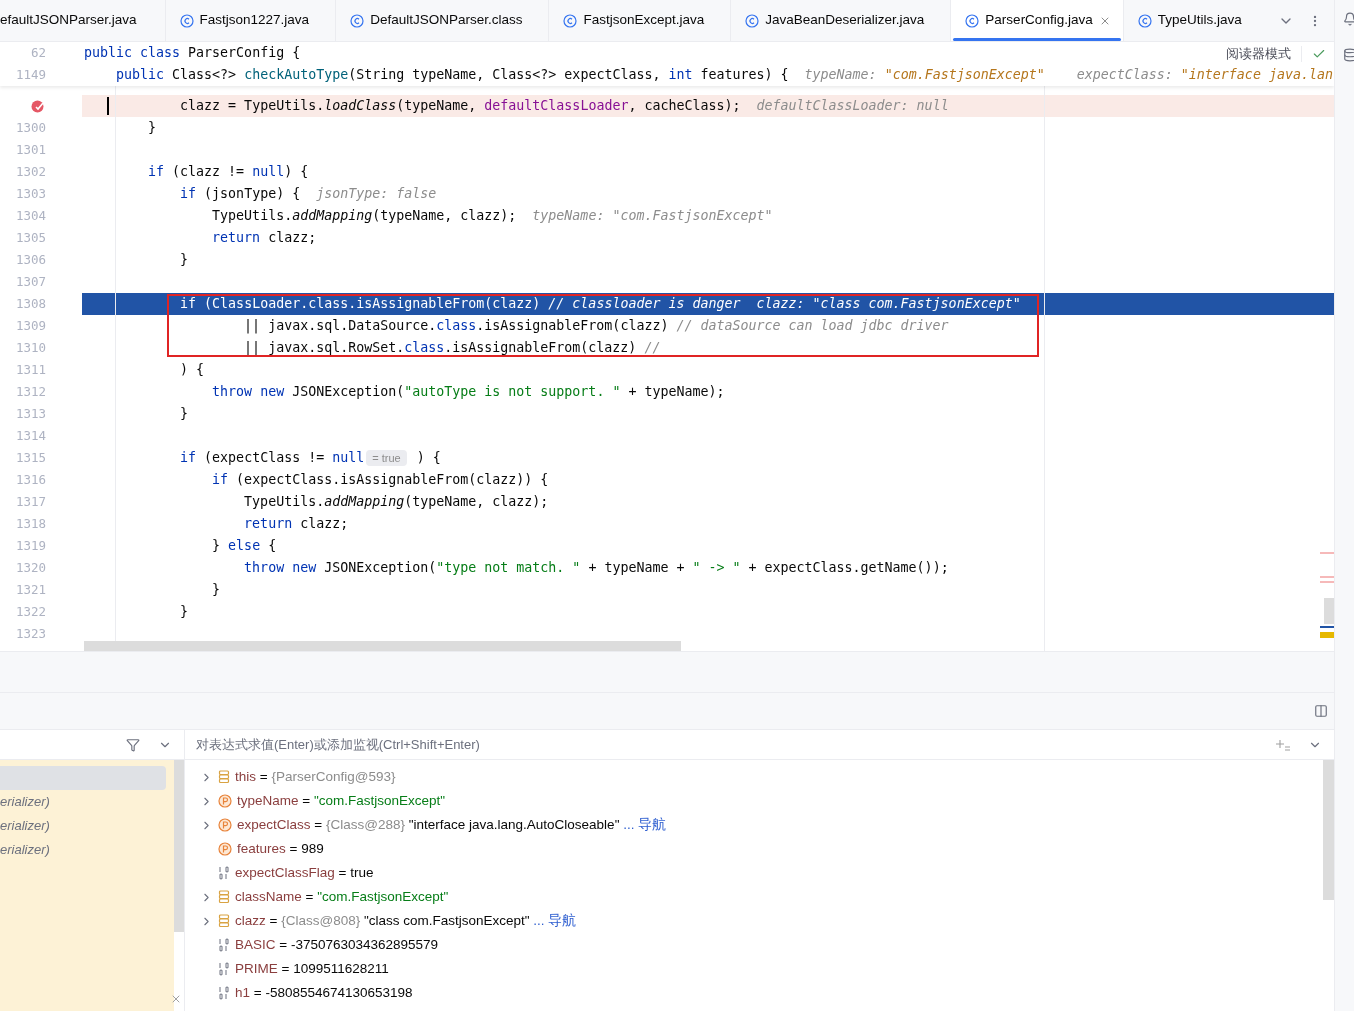 The height and width of the screenshot is (1011, 1354). Describe the element at coordinates (30, 281) in the screenshot. I see `line-number: 1307` at that location.